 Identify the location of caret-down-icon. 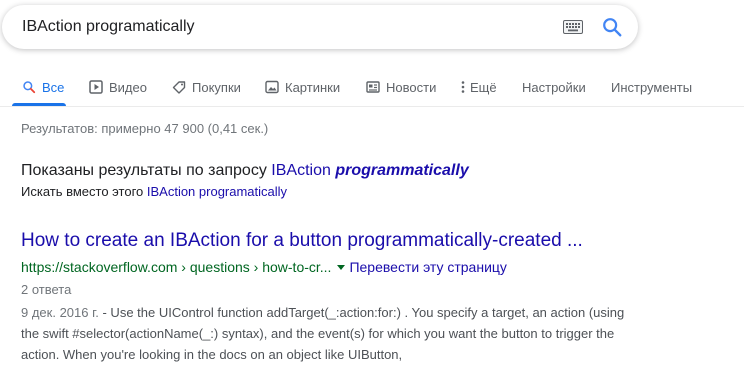
(341, 267).